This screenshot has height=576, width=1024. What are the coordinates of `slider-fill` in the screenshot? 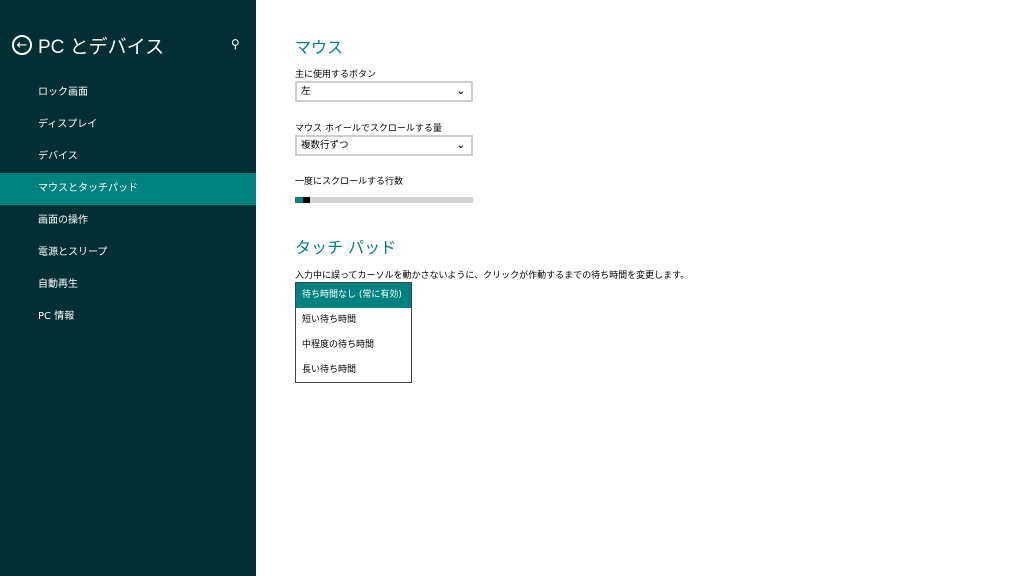 It's located at (299, 200).